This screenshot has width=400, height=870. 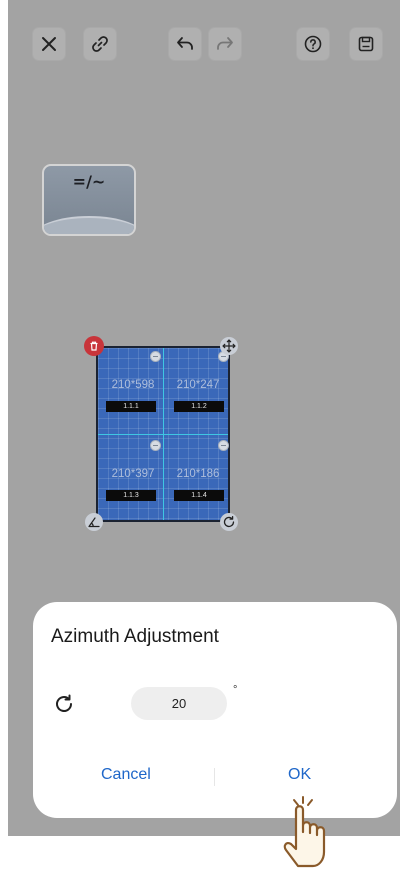 I want to click on panel-id-tag: 1.1.4, so click(x=199, y=495).